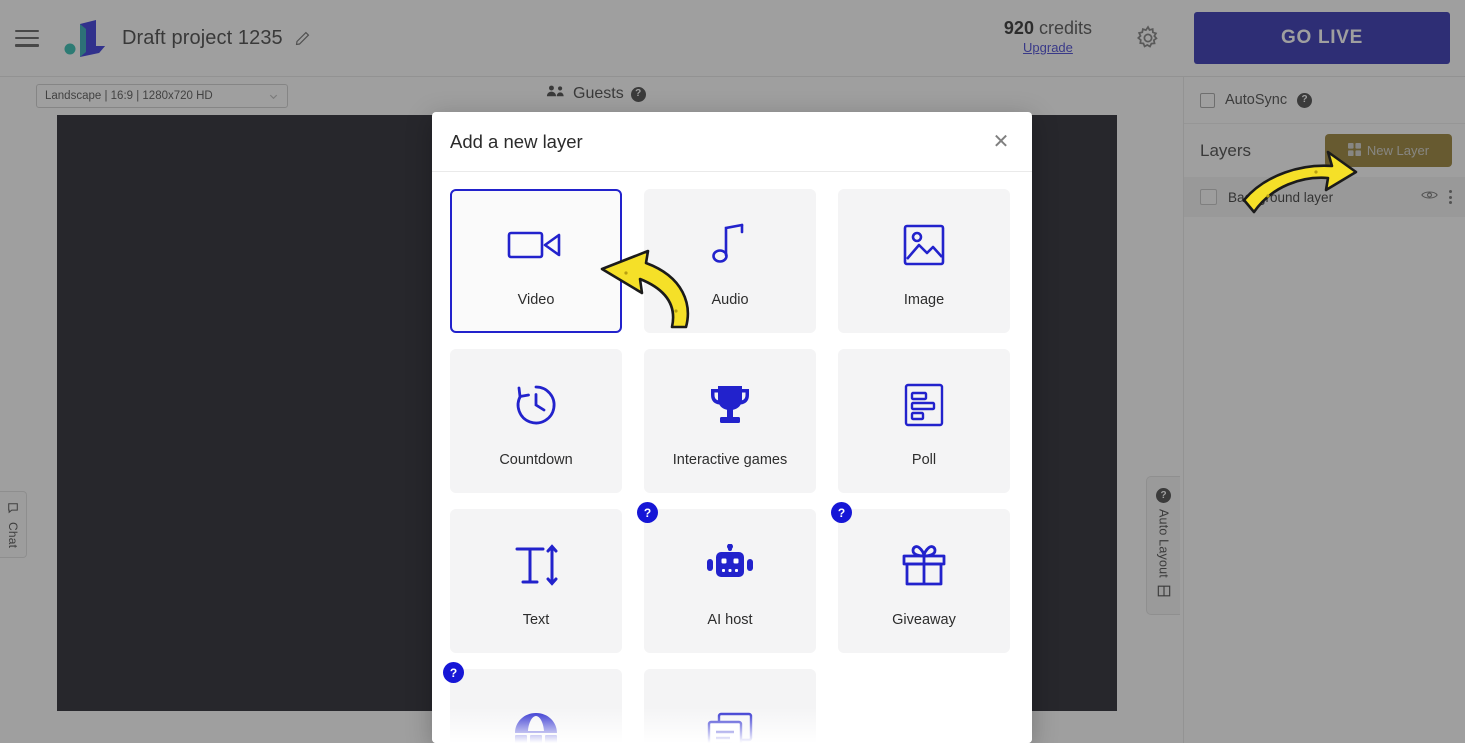 This screenshot has height=743, width=1465. I want to click on layer-type-countdown: Countdown, so click(536, 421).